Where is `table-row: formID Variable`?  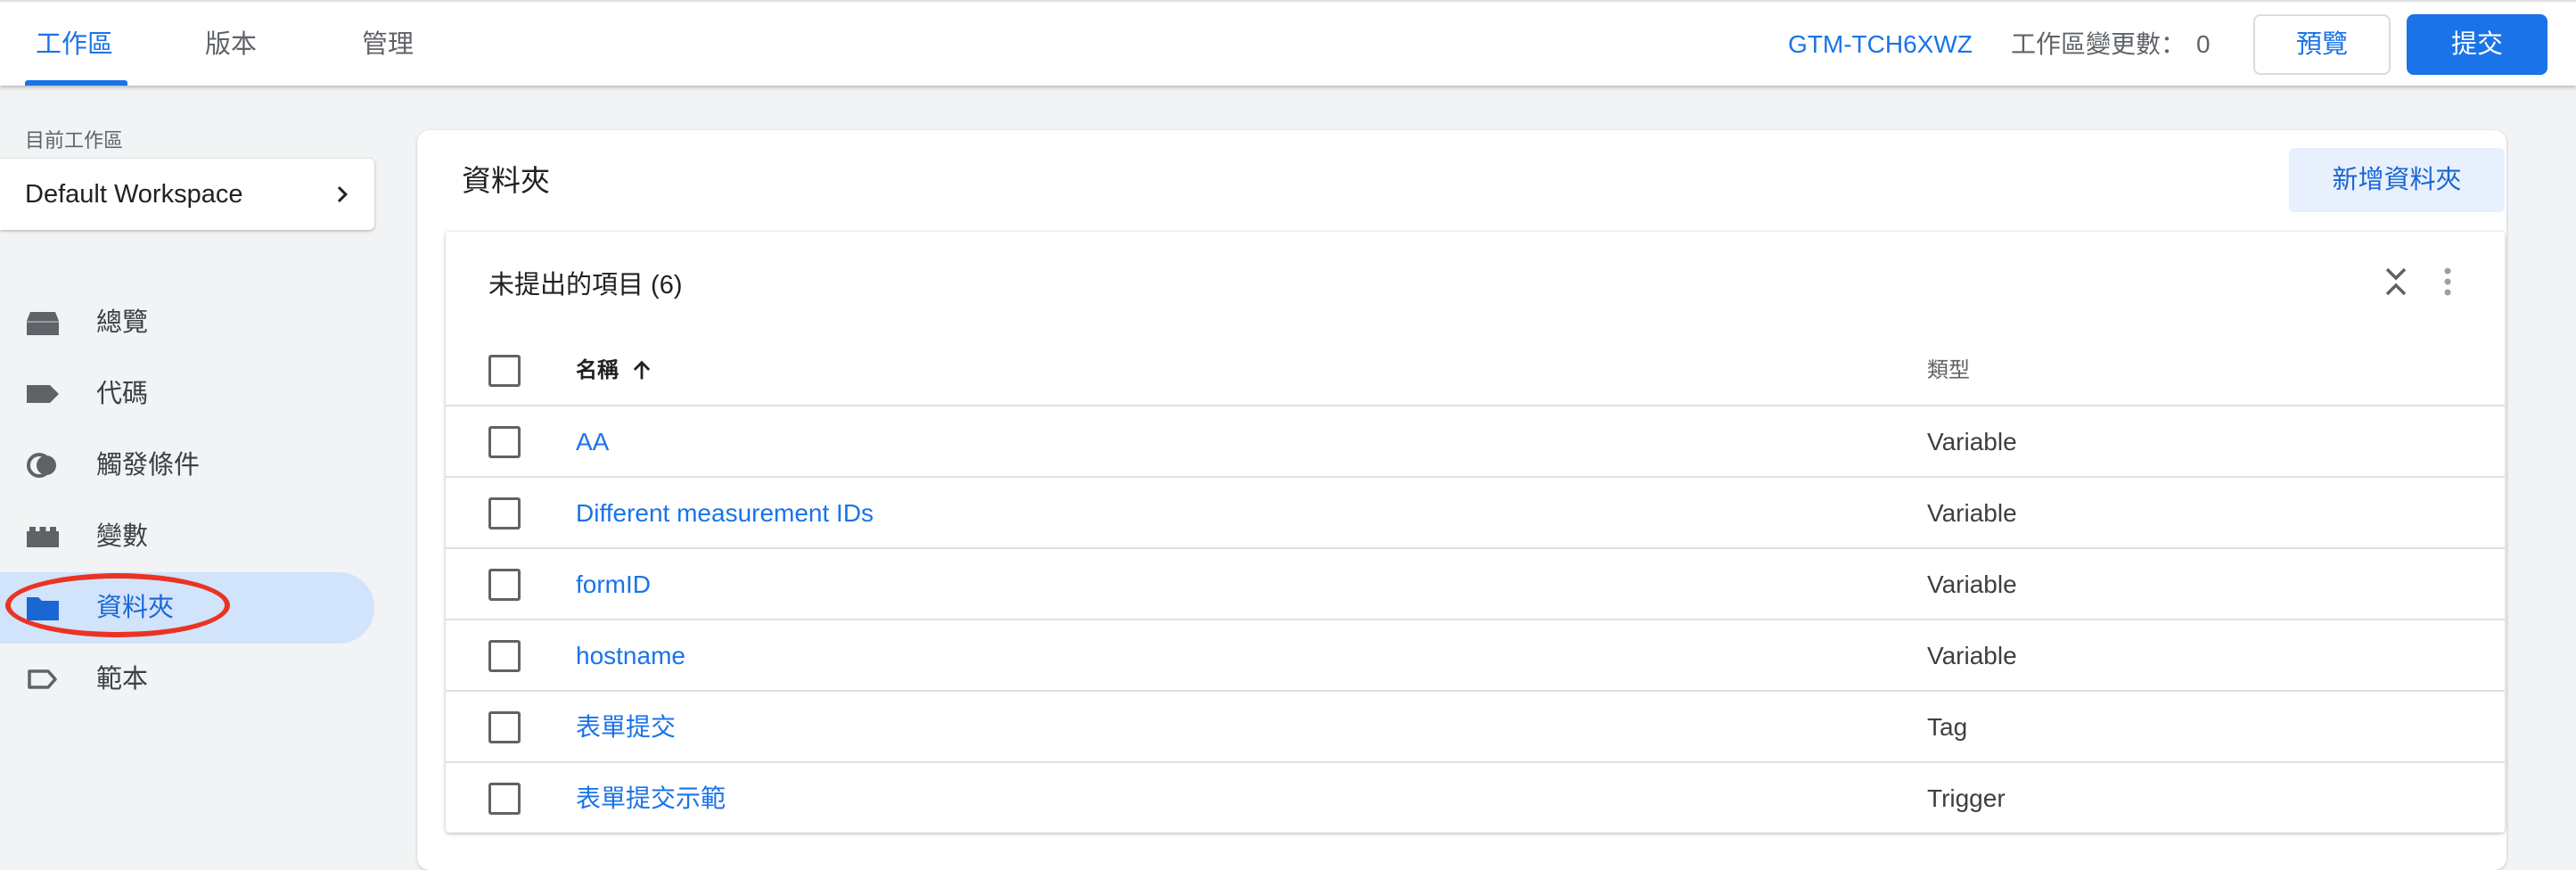 table-row: formID Variable is located at coordinates (1475, 585).